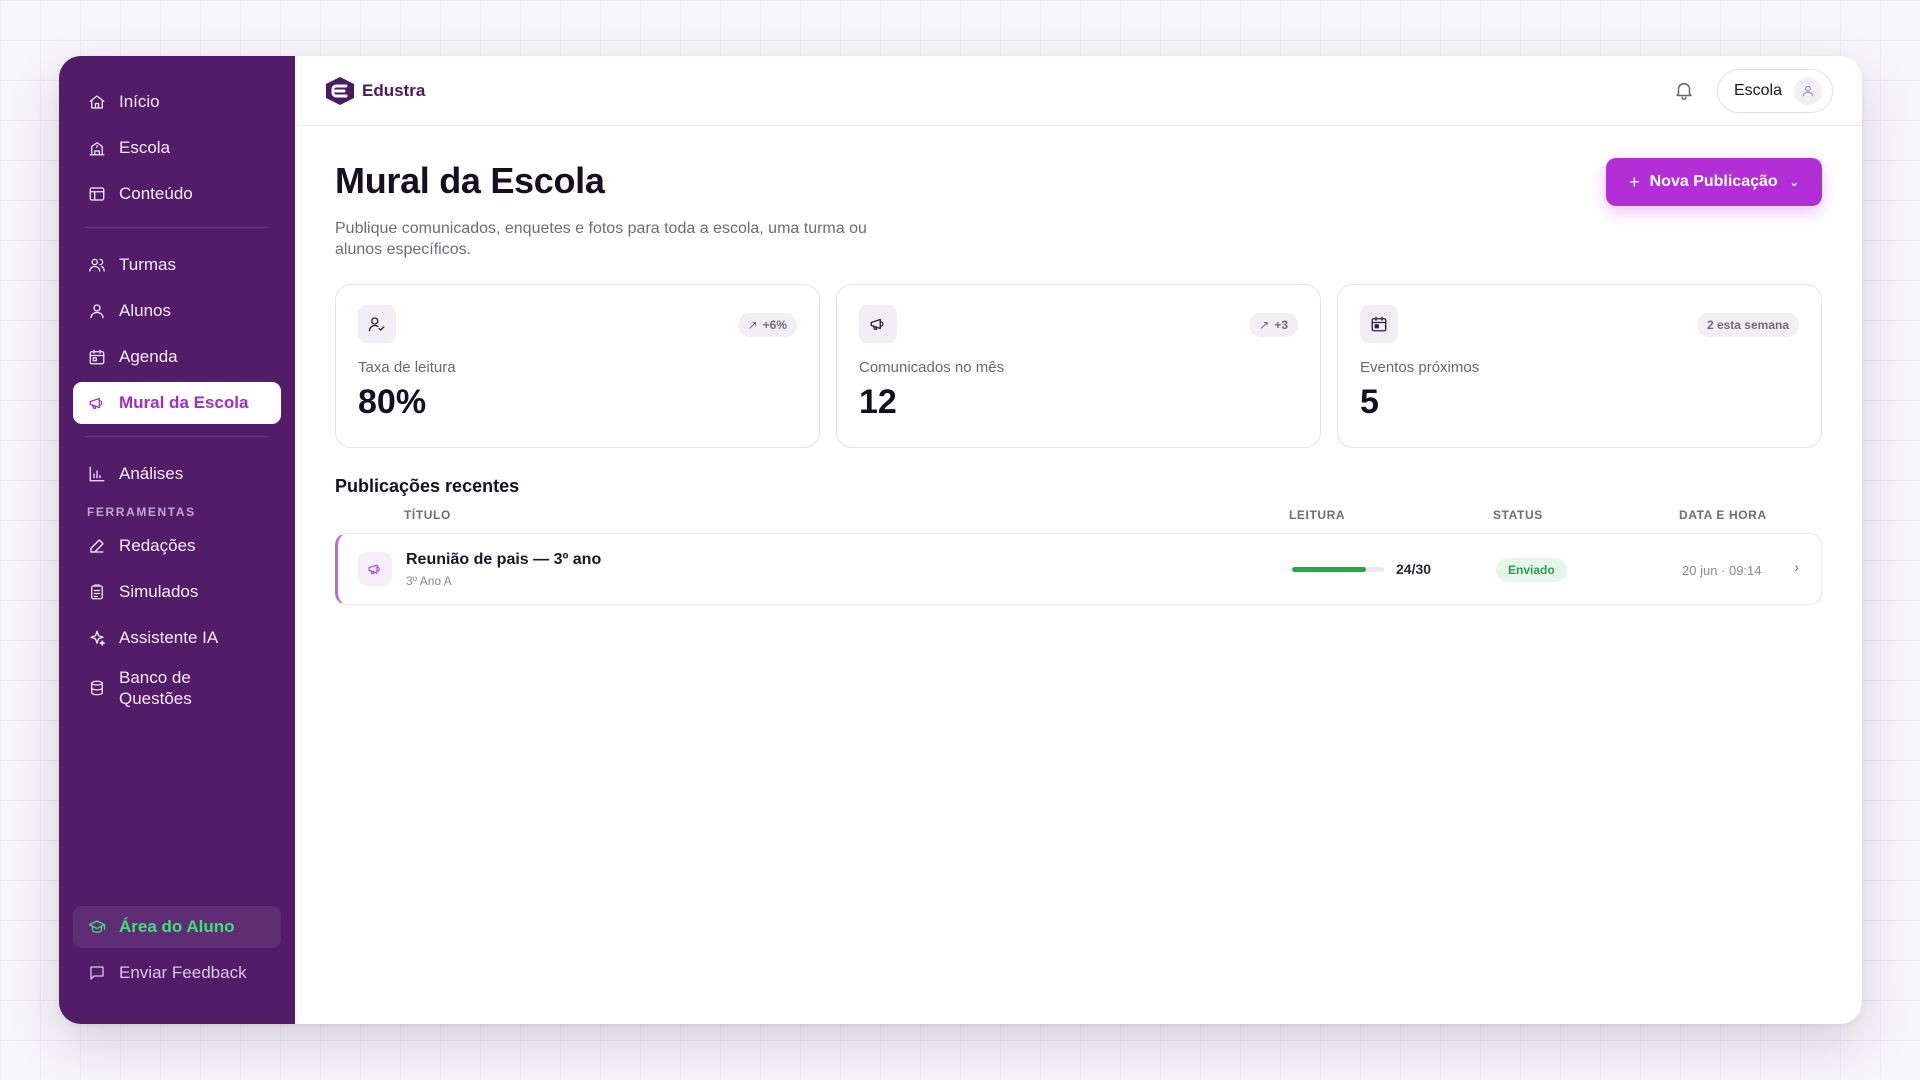 The height and width of the screenshot is (1080, 1920). What do you see at coordinates (1722, 570) in the screenshot?
I see `publication-date: 20 jun · 09:14` at bounding box center [1722, 570].